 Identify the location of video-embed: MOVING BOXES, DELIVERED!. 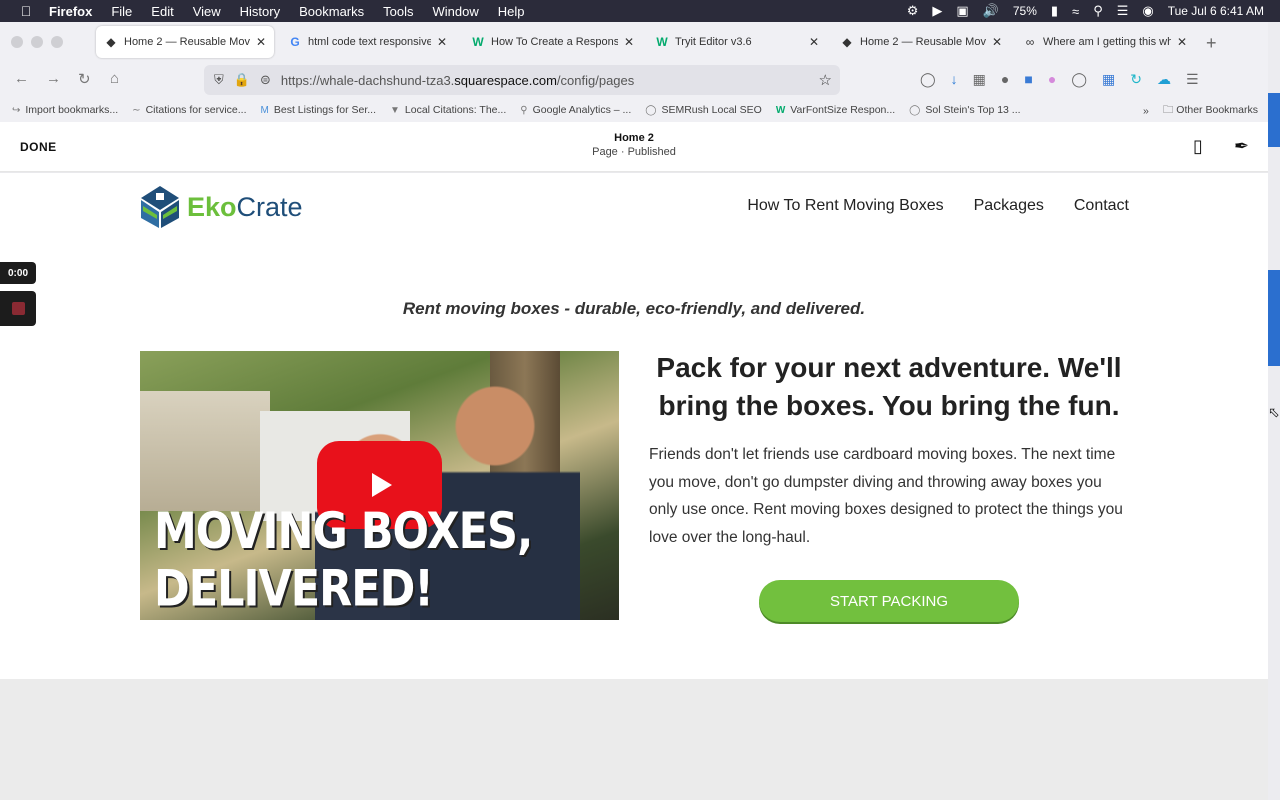
(379, 485).